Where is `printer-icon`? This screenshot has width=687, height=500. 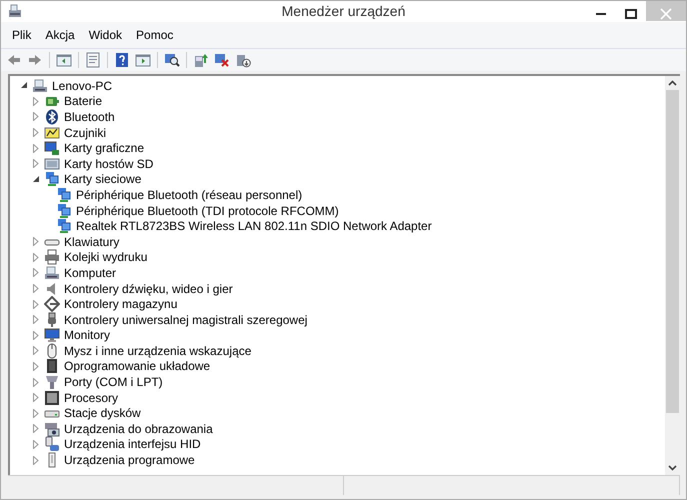
printer-icon is located at coordinates (52, 257).